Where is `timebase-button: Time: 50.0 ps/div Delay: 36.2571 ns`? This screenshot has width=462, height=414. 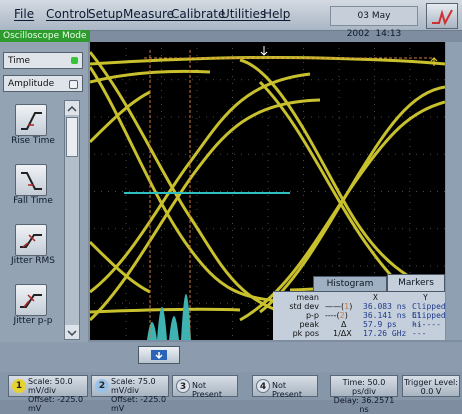 timebase-button: Time: 50.0 ps/div Delay: 36.2571 ns is located at coordinates (364, 394).